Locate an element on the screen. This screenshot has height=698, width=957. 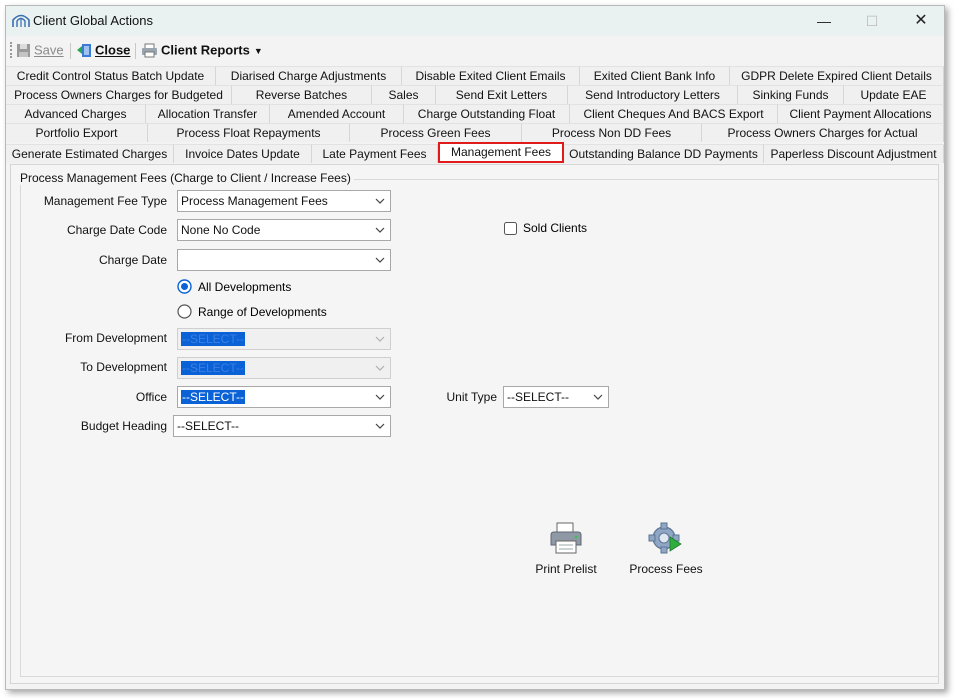
save-button: Save is located at coordinates (40, 50).